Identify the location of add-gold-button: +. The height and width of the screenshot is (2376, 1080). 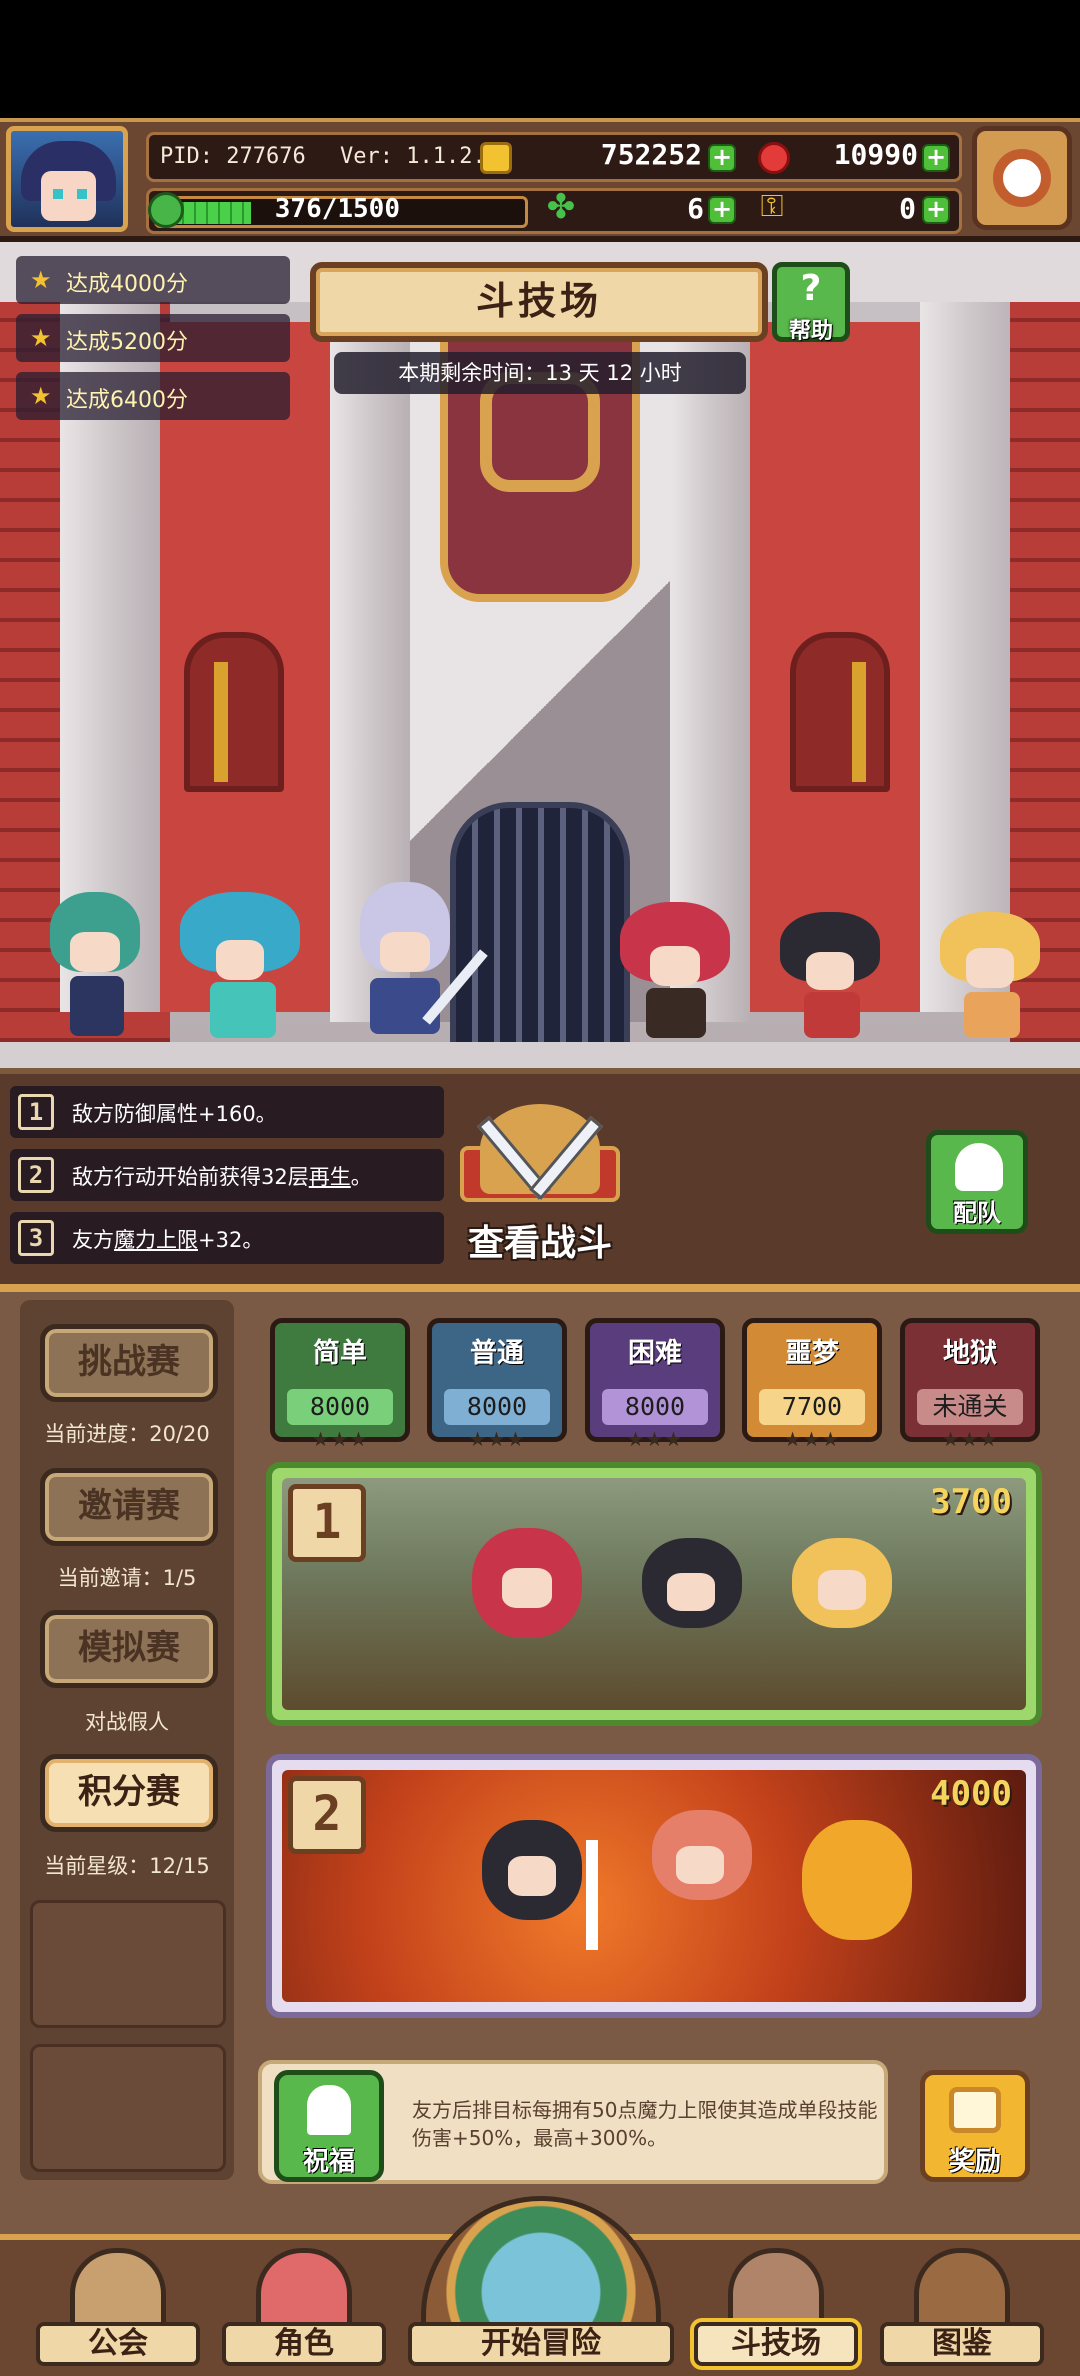
(722, 158).